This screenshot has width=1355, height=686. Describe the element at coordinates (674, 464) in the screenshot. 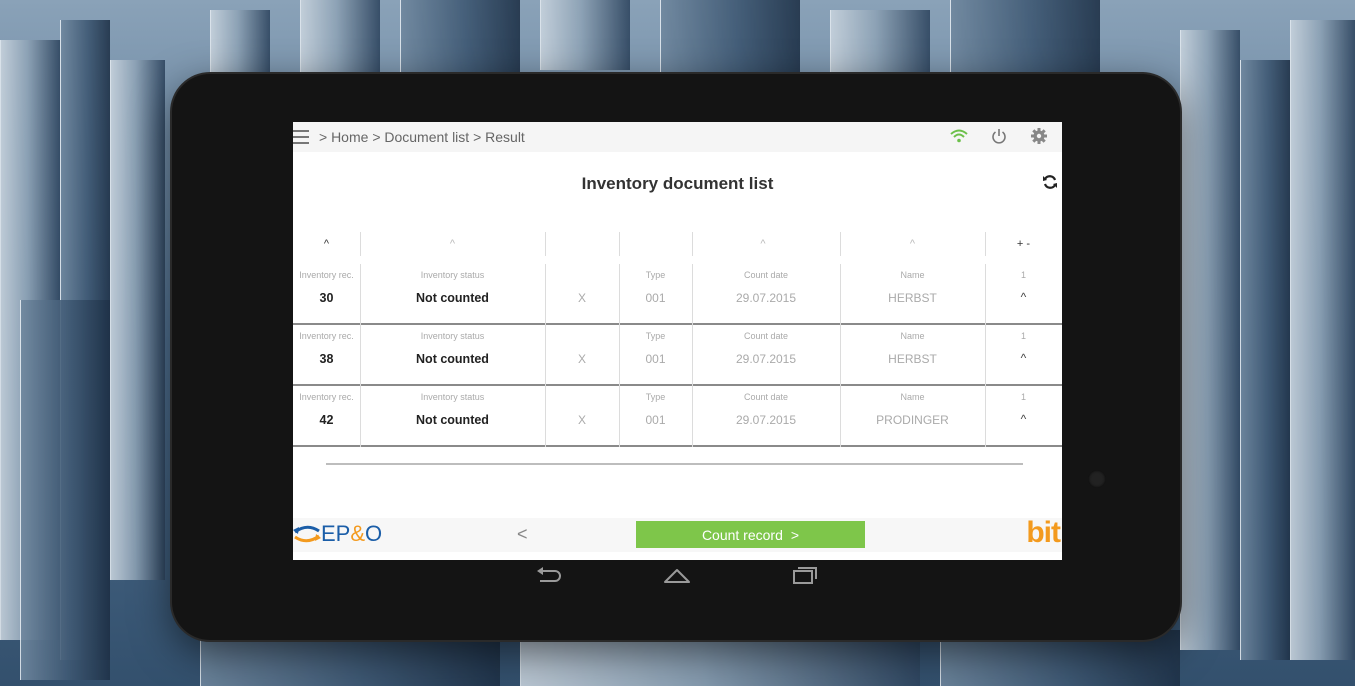

I see `divider` at that location.